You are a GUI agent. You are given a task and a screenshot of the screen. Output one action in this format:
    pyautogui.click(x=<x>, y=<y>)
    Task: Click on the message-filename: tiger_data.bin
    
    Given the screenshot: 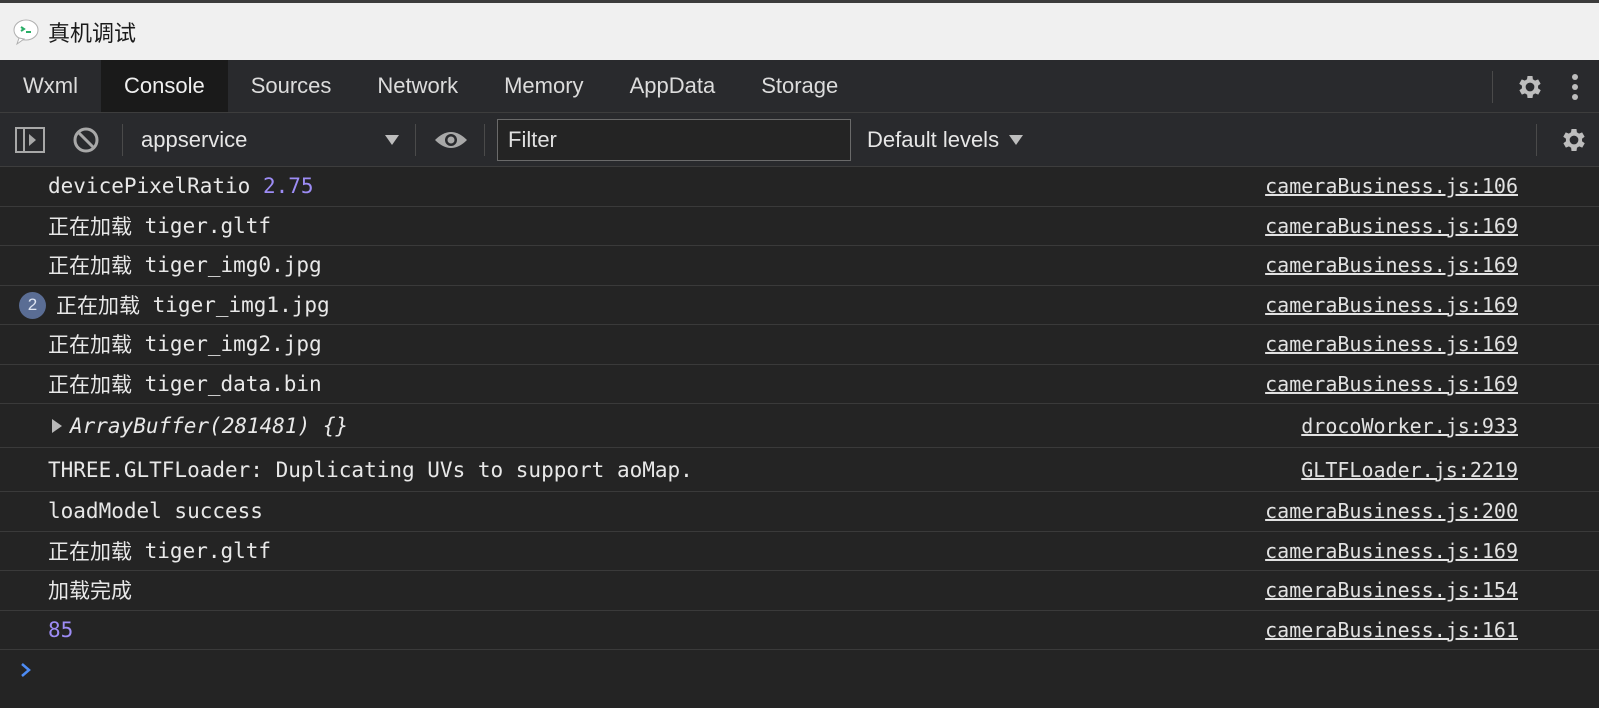 What is the action you would take?
    pyautogui.click(x=227, y=383)
    